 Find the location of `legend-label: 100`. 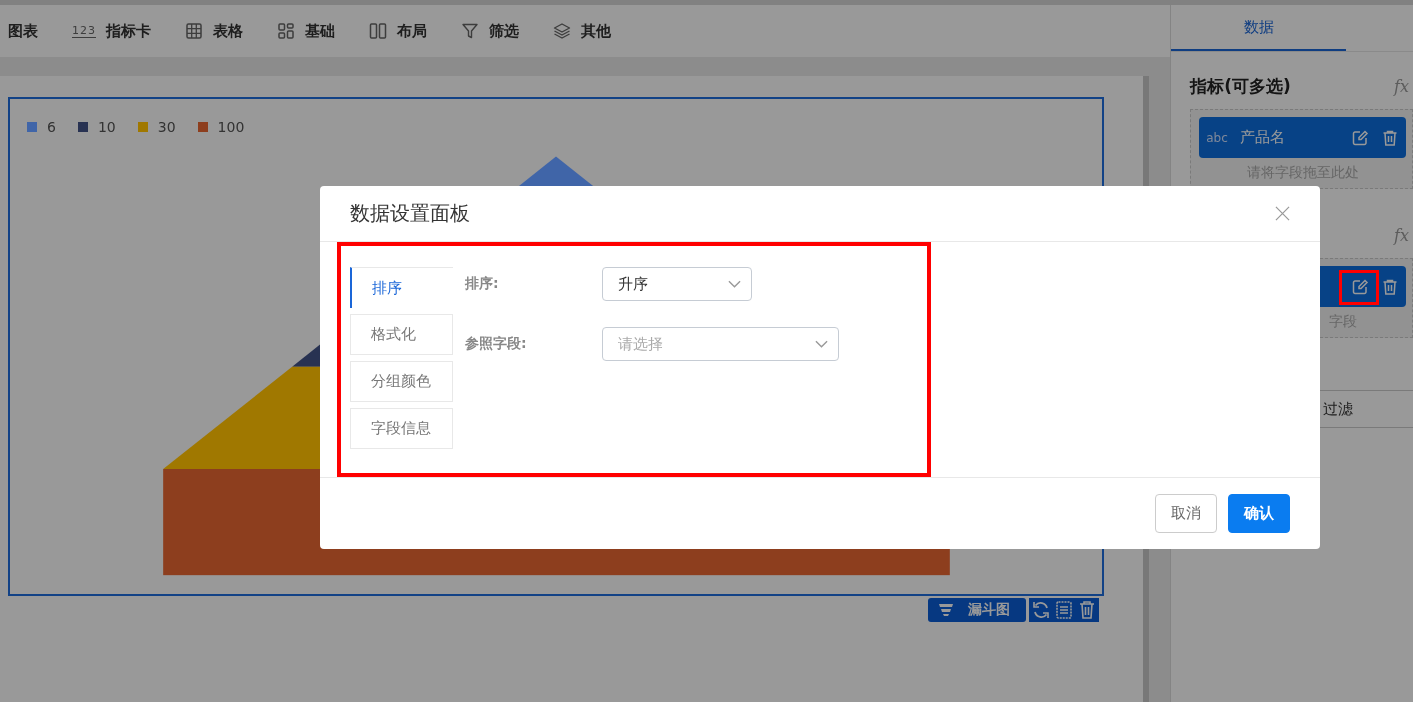

legend-label: 100 is located at coordinates (231, 127).